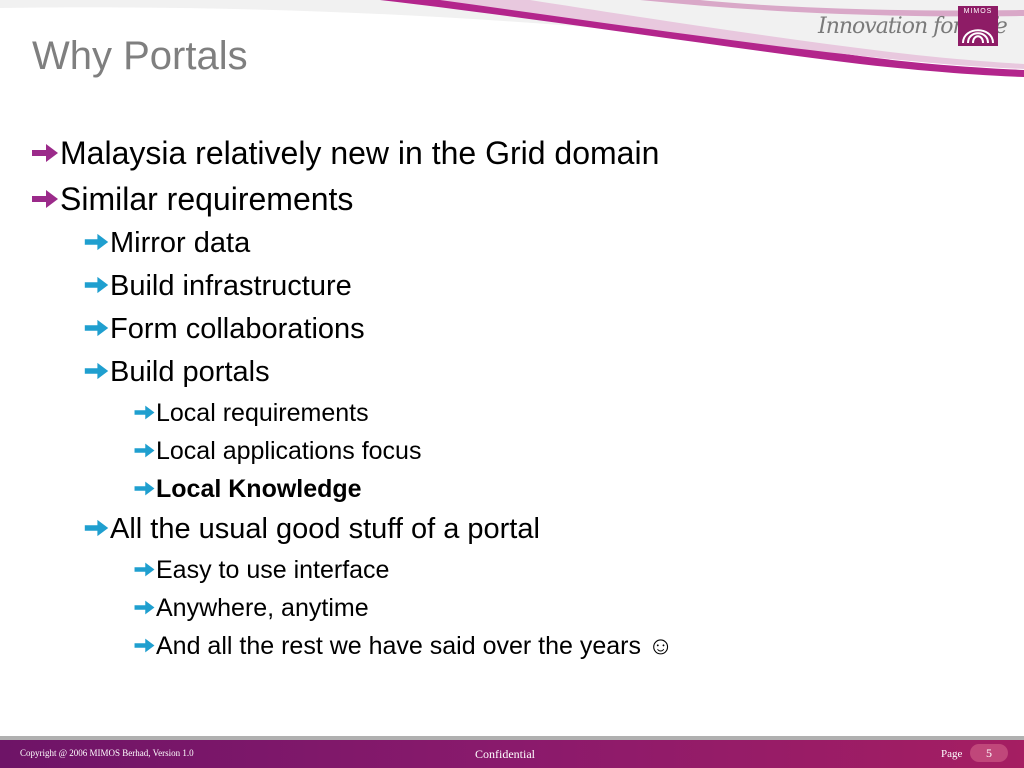 The image size is (1024, 768). What do you see at coordinates (952, 754) in the screenshot?
I see `footer-page-label: Page` at bounding box center [952, 754].